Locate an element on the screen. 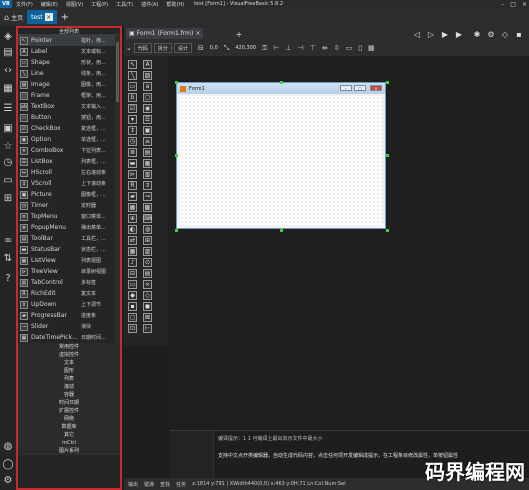 Image resolution: width=529 pixels, height=490 pixels. palette-image-icon: ▨ is located at coordinates (147, 75).